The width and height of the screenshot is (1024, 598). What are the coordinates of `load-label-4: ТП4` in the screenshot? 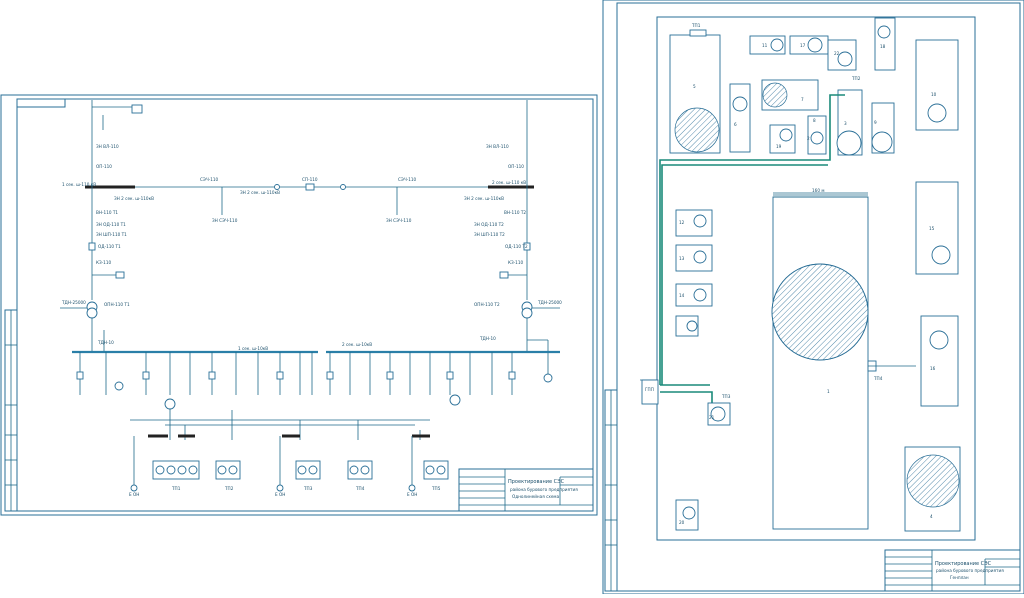 It's located at (360, 488).